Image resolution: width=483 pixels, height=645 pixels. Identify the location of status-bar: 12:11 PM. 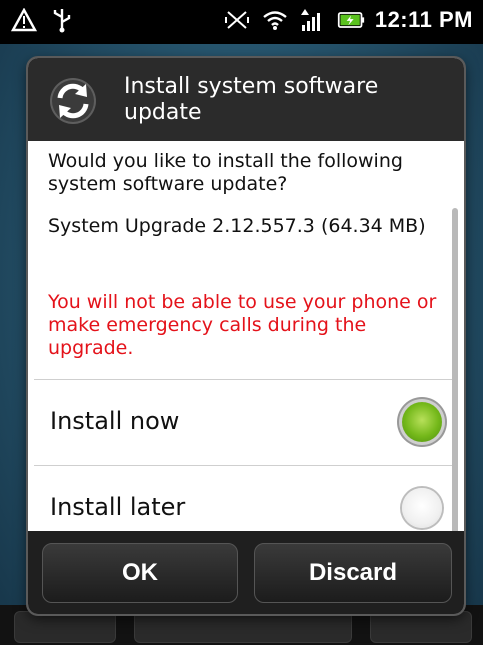
(241, 22).